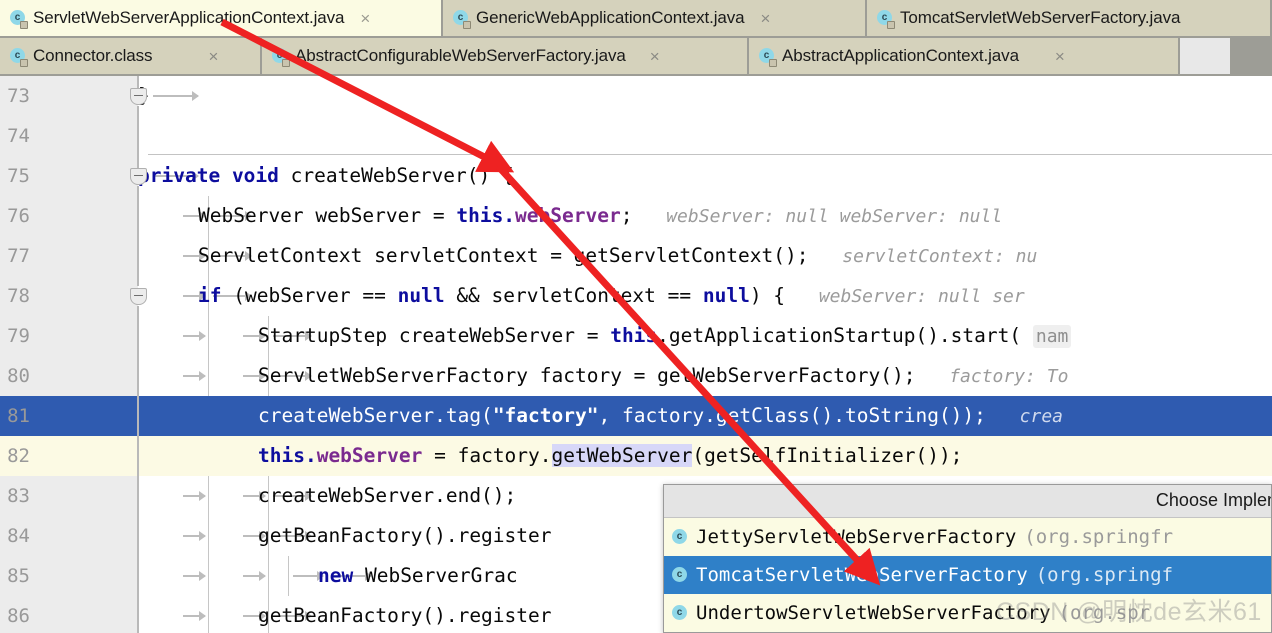  Describe the element at coordinates (387, 495) in the screenshot. I see `code-text: createWebServer.end();` at that location.